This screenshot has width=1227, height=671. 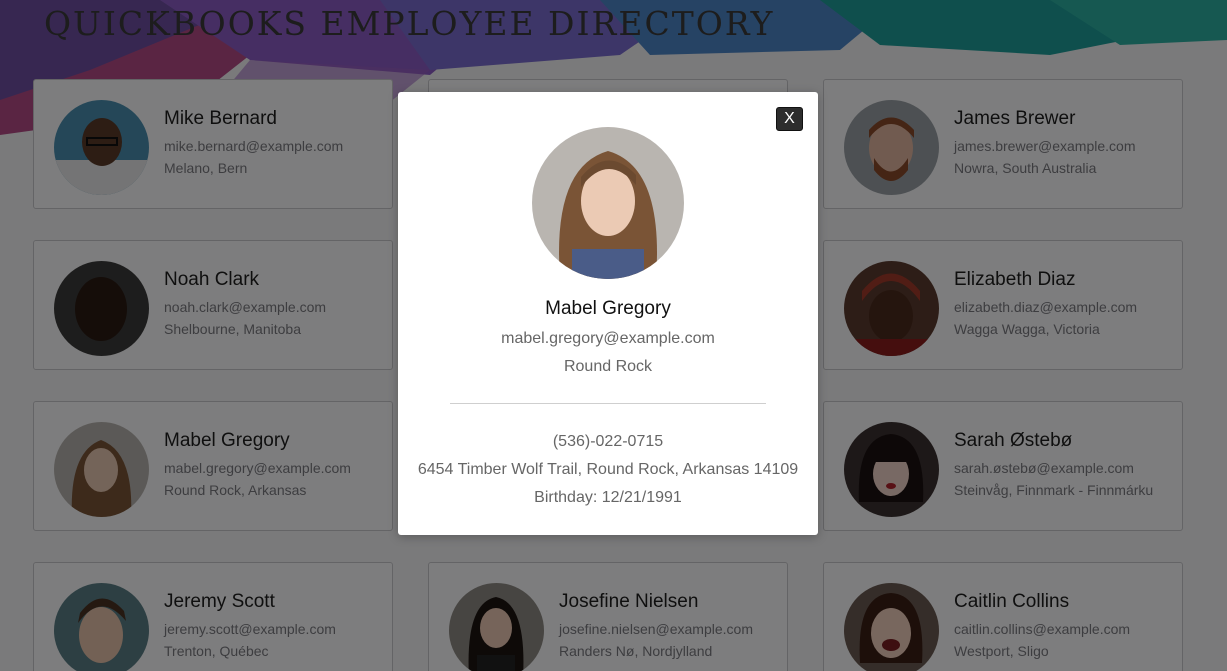 What do you see at coordinates (608, 403) in the screenshot?
I see `modal-divider` at bounding box center [608, 403].